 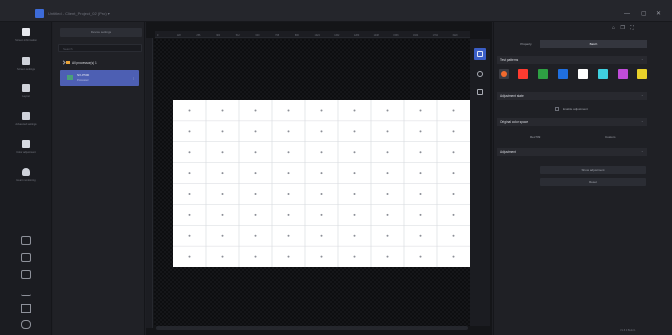 I want to click on copy-icon: ❐, so click(x=622, y=28).